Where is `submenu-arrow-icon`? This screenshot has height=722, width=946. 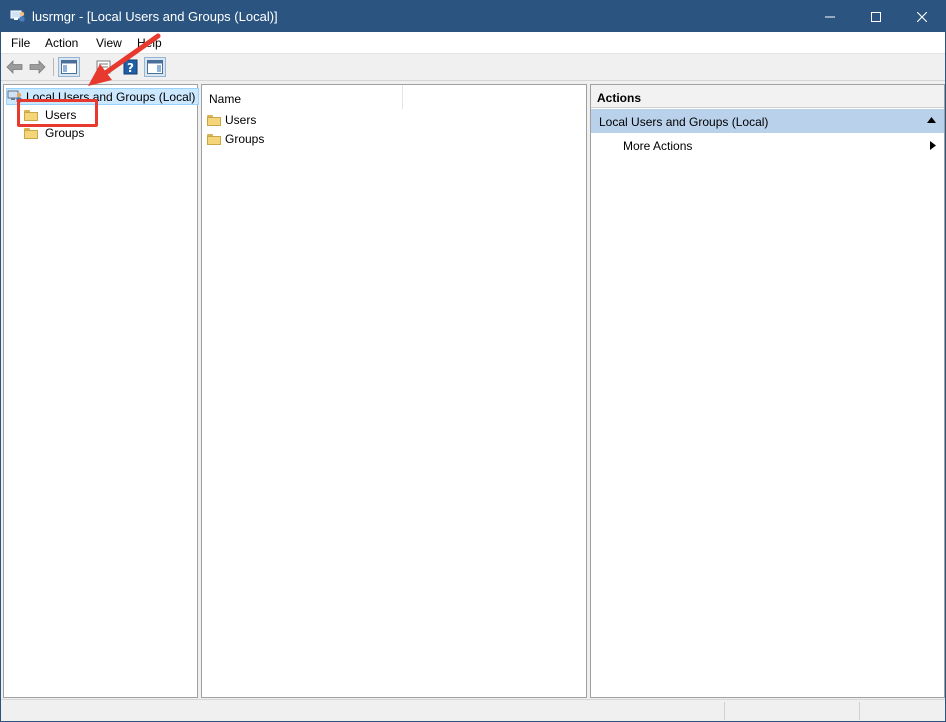 submenu-arrow-icon is located at coordinates (933, 145).